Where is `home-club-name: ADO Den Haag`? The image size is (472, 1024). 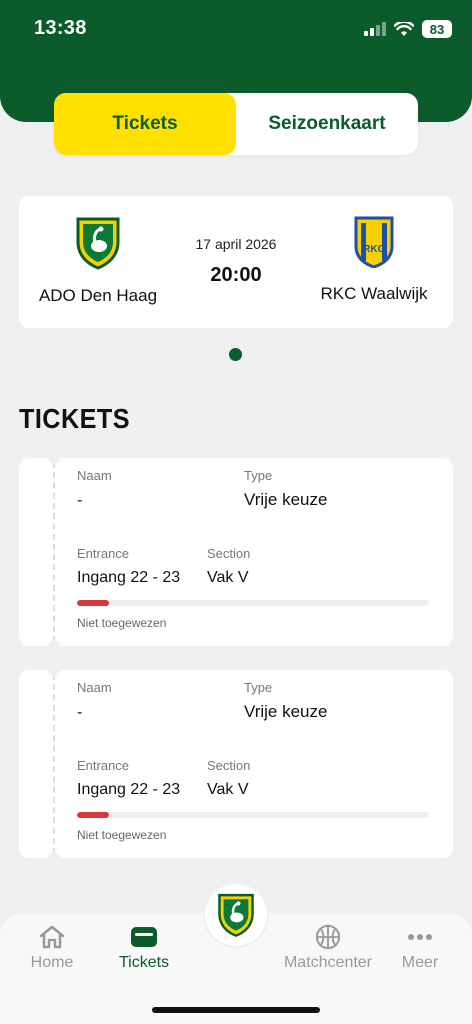 home-club-name: ADO Den Haag is located at coordinates (98, 295).